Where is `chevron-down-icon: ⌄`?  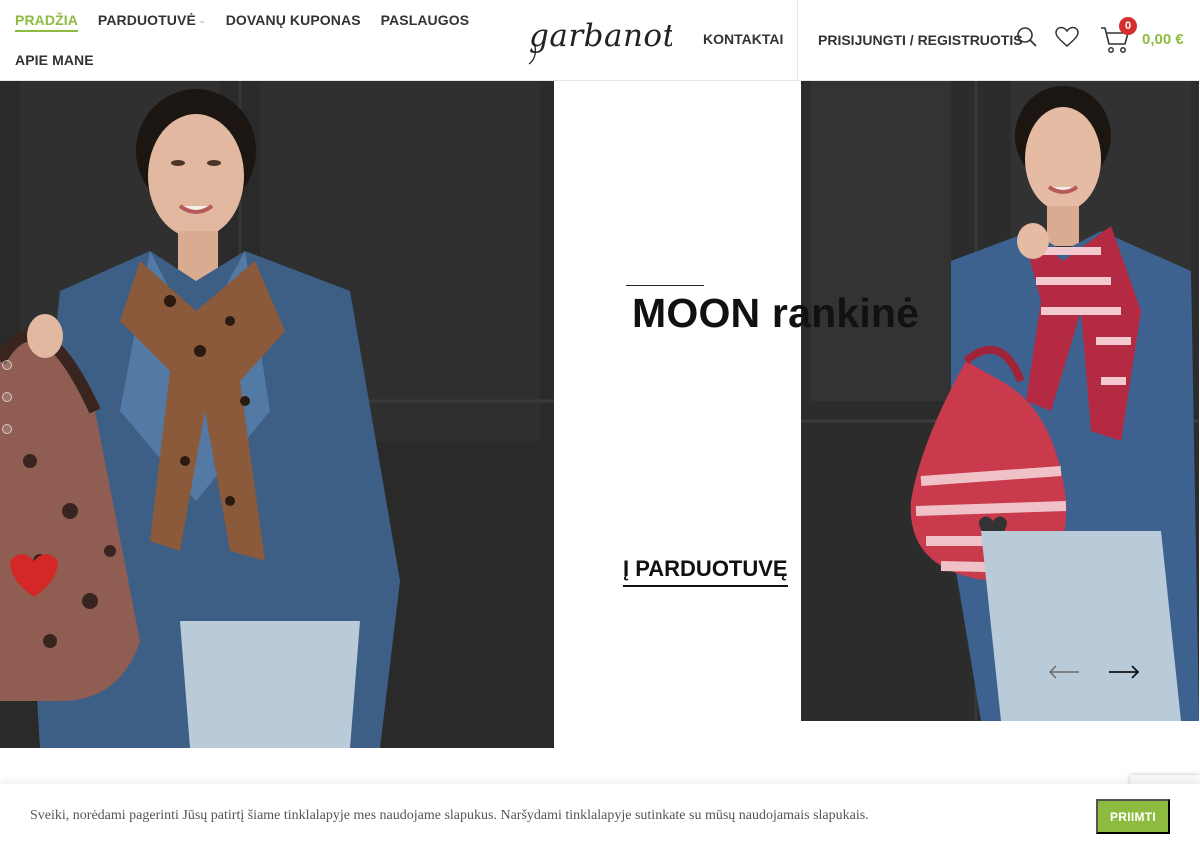
chevron-down-icon: ⌄ is located at coordinates (202, 20).